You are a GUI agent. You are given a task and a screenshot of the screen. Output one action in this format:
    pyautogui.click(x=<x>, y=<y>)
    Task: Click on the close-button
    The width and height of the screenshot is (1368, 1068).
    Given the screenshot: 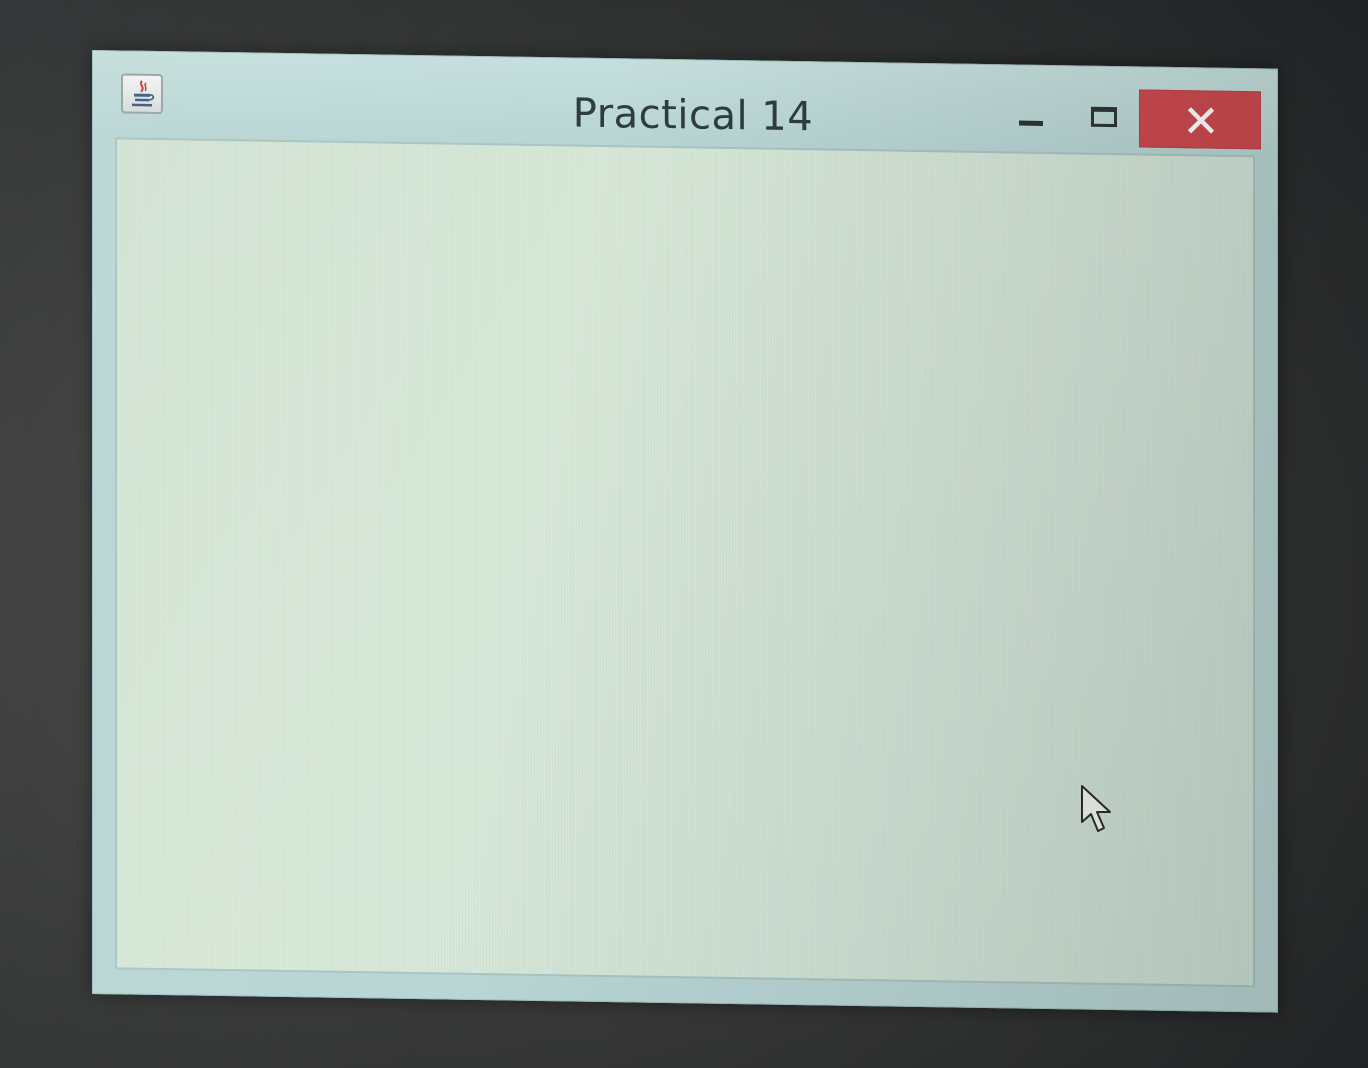 What is the action you would take?
    pyautogui.click(x=1200, y=119)
    